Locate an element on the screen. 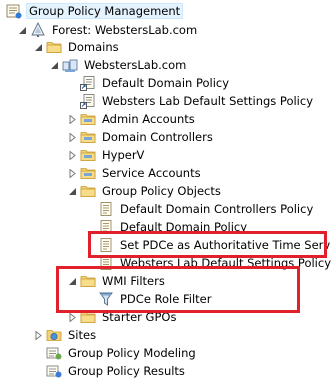 This screenshot has width=331, height=387. tree-item-gpo-default-dc: Default Domain Controllers Policy is located at coordinates (206, 209).